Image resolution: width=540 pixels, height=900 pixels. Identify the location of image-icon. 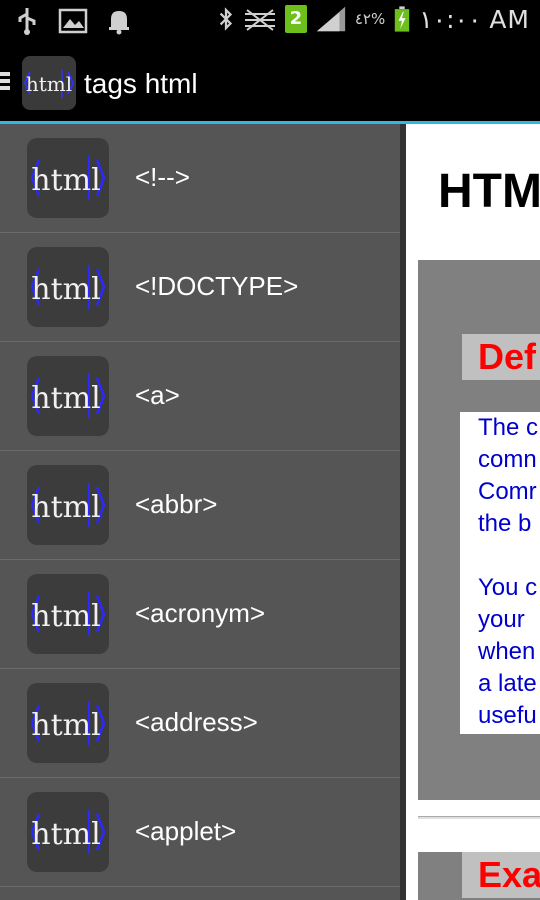
(73, 21).